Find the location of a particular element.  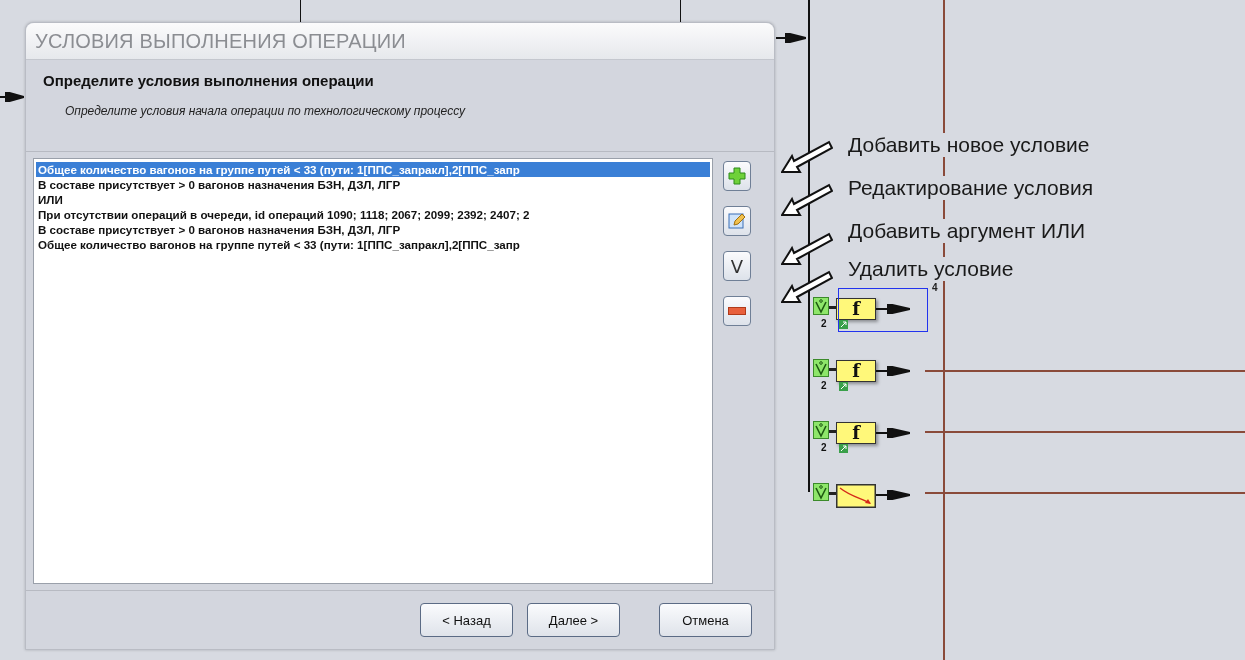

annotation-label: Удалить условие is located at coordinates (931, 269).